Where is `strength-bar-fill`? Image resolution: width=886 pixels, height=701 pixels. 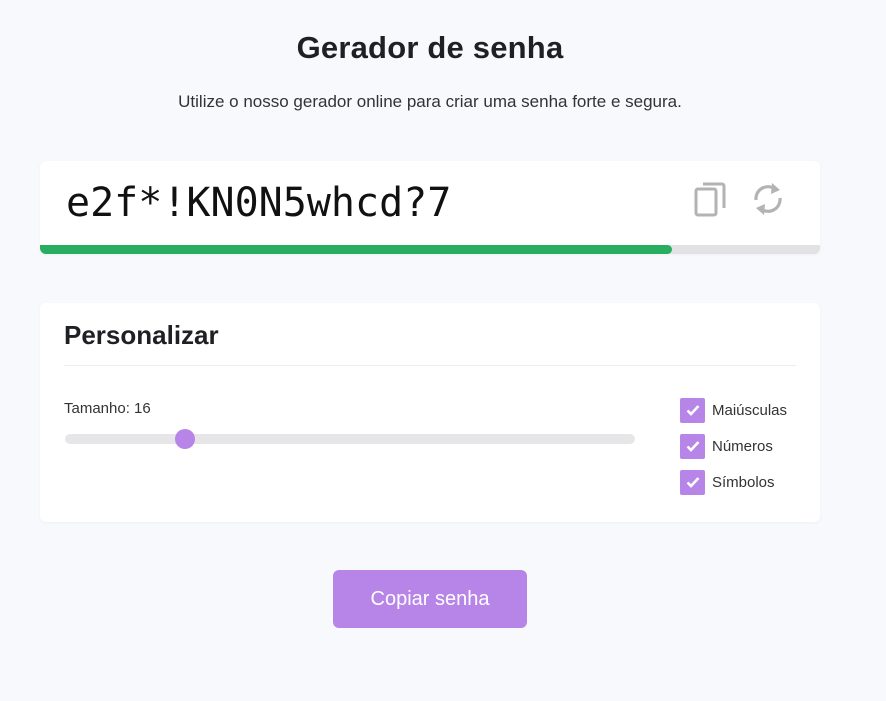 strength-bar-fill is located at coordinates (356, 249).